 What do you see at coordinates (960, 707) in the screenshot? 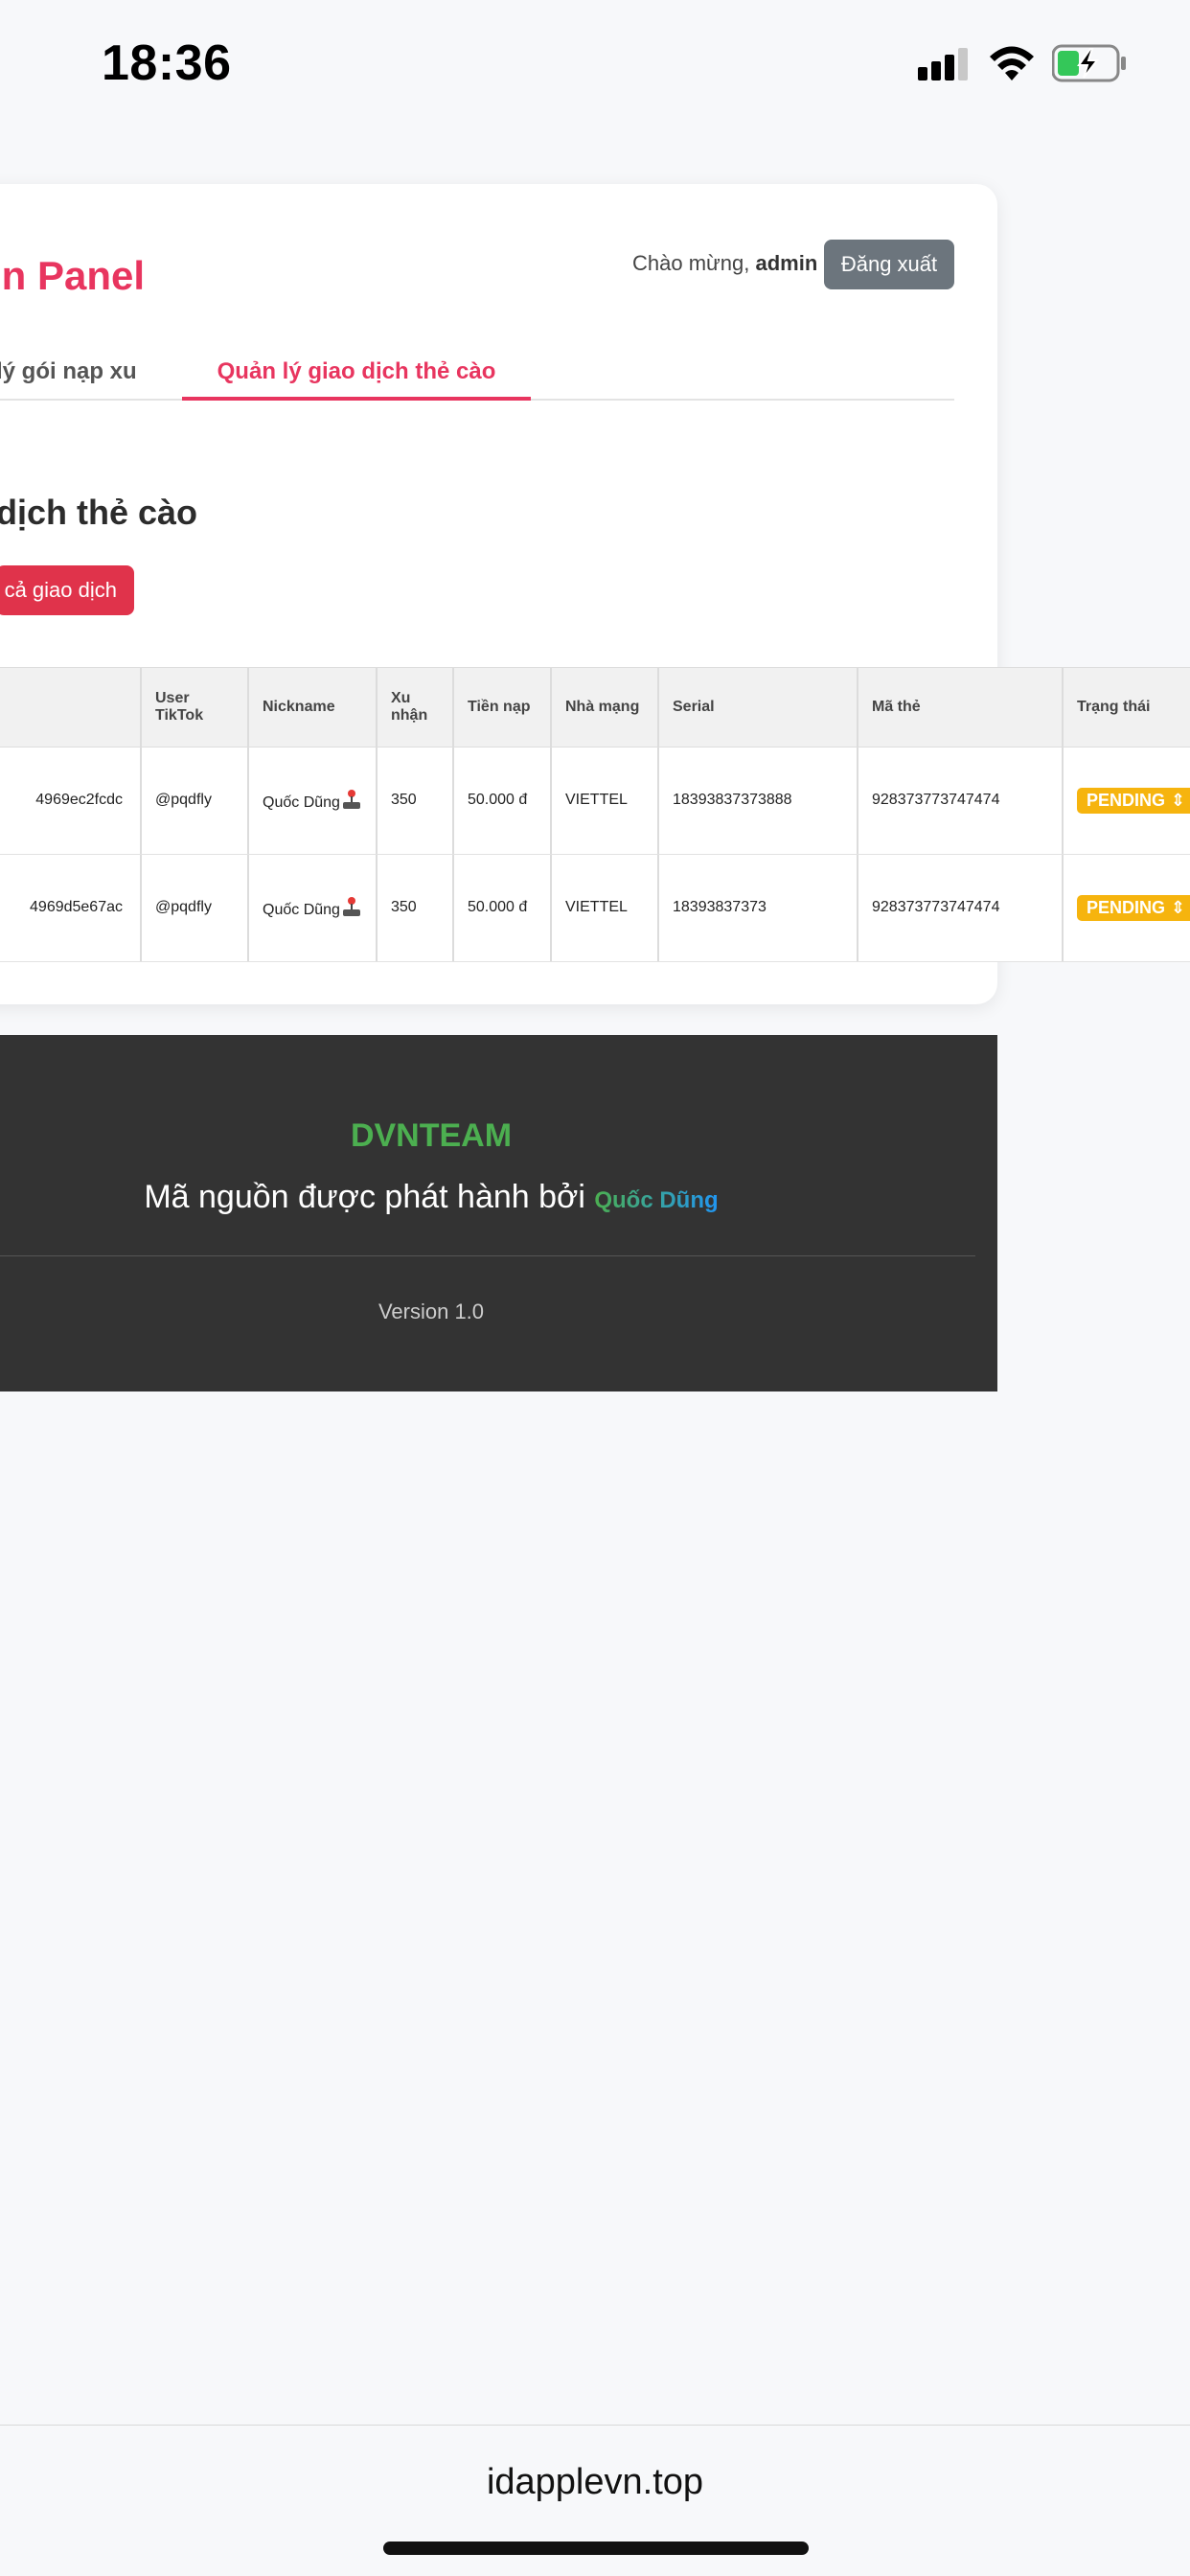
I see `header-card-code: Mã thẻ` at bounding box center [960, 707].